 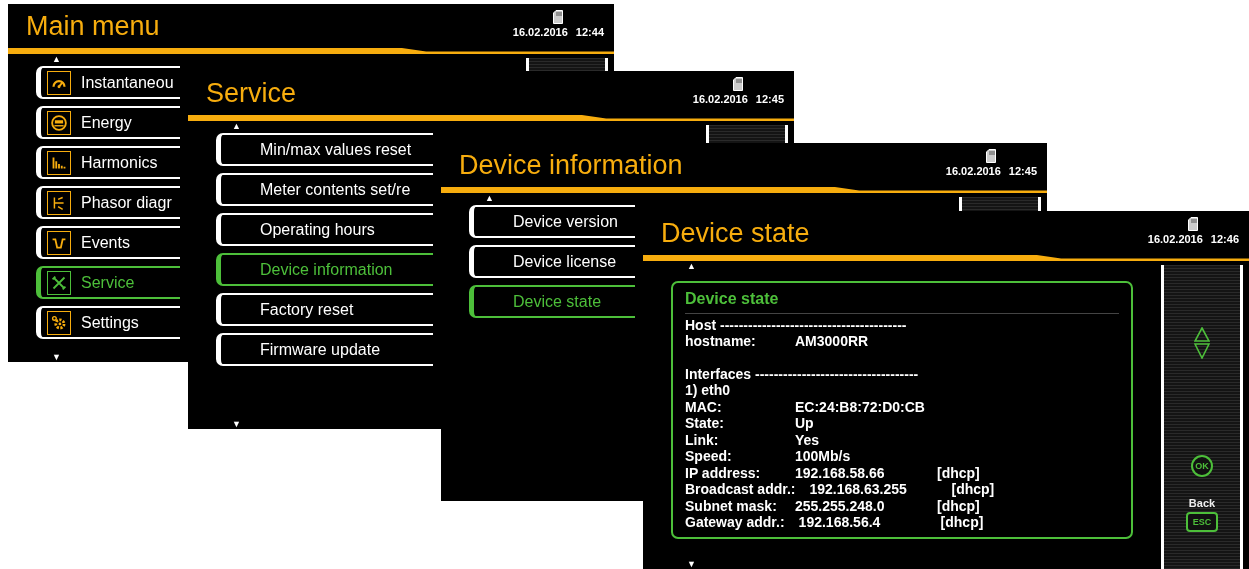 What do you see at coordinates (552, 301) in the screenshot?
I see `menu-item: Device state` at bounding box center [552, 301].